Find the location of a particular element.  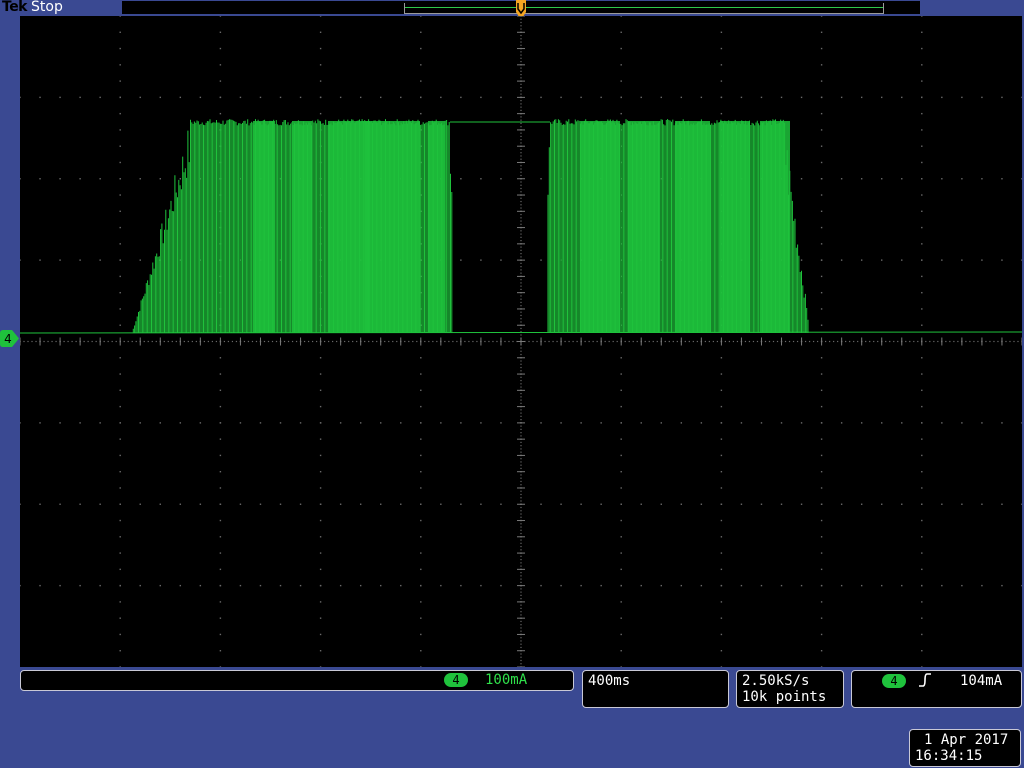

horizontal-readout: 400ms is located at coordinates (655, 689).